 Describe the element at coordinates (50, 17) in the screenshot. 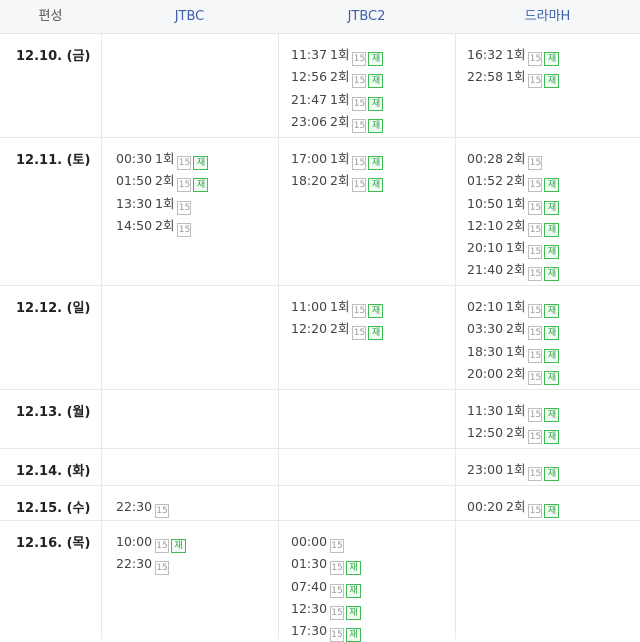

I see `header-day-column: 편성` at that location.